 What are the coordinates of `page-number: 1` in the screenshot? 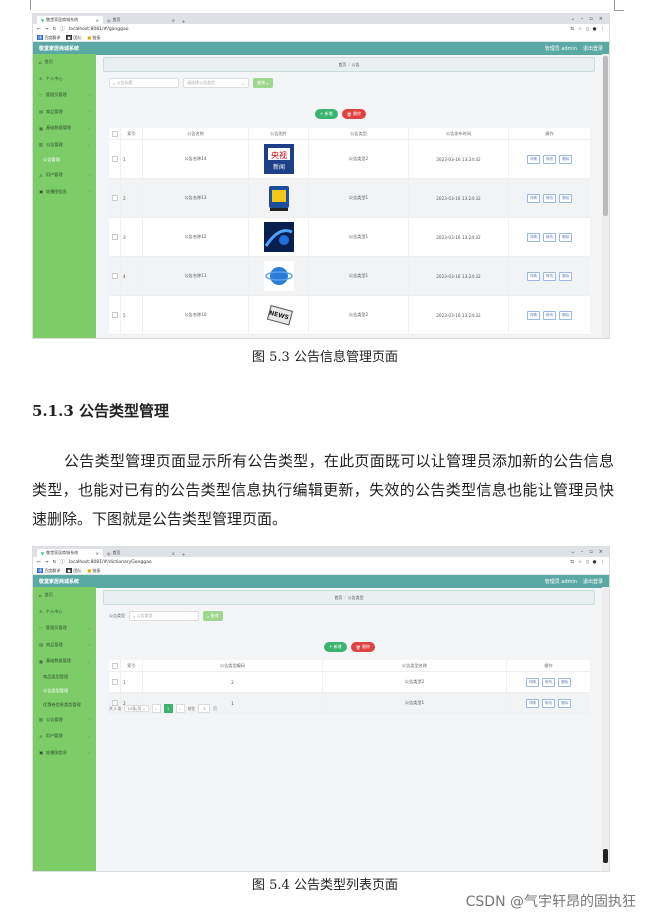 It's located at (168, 708).